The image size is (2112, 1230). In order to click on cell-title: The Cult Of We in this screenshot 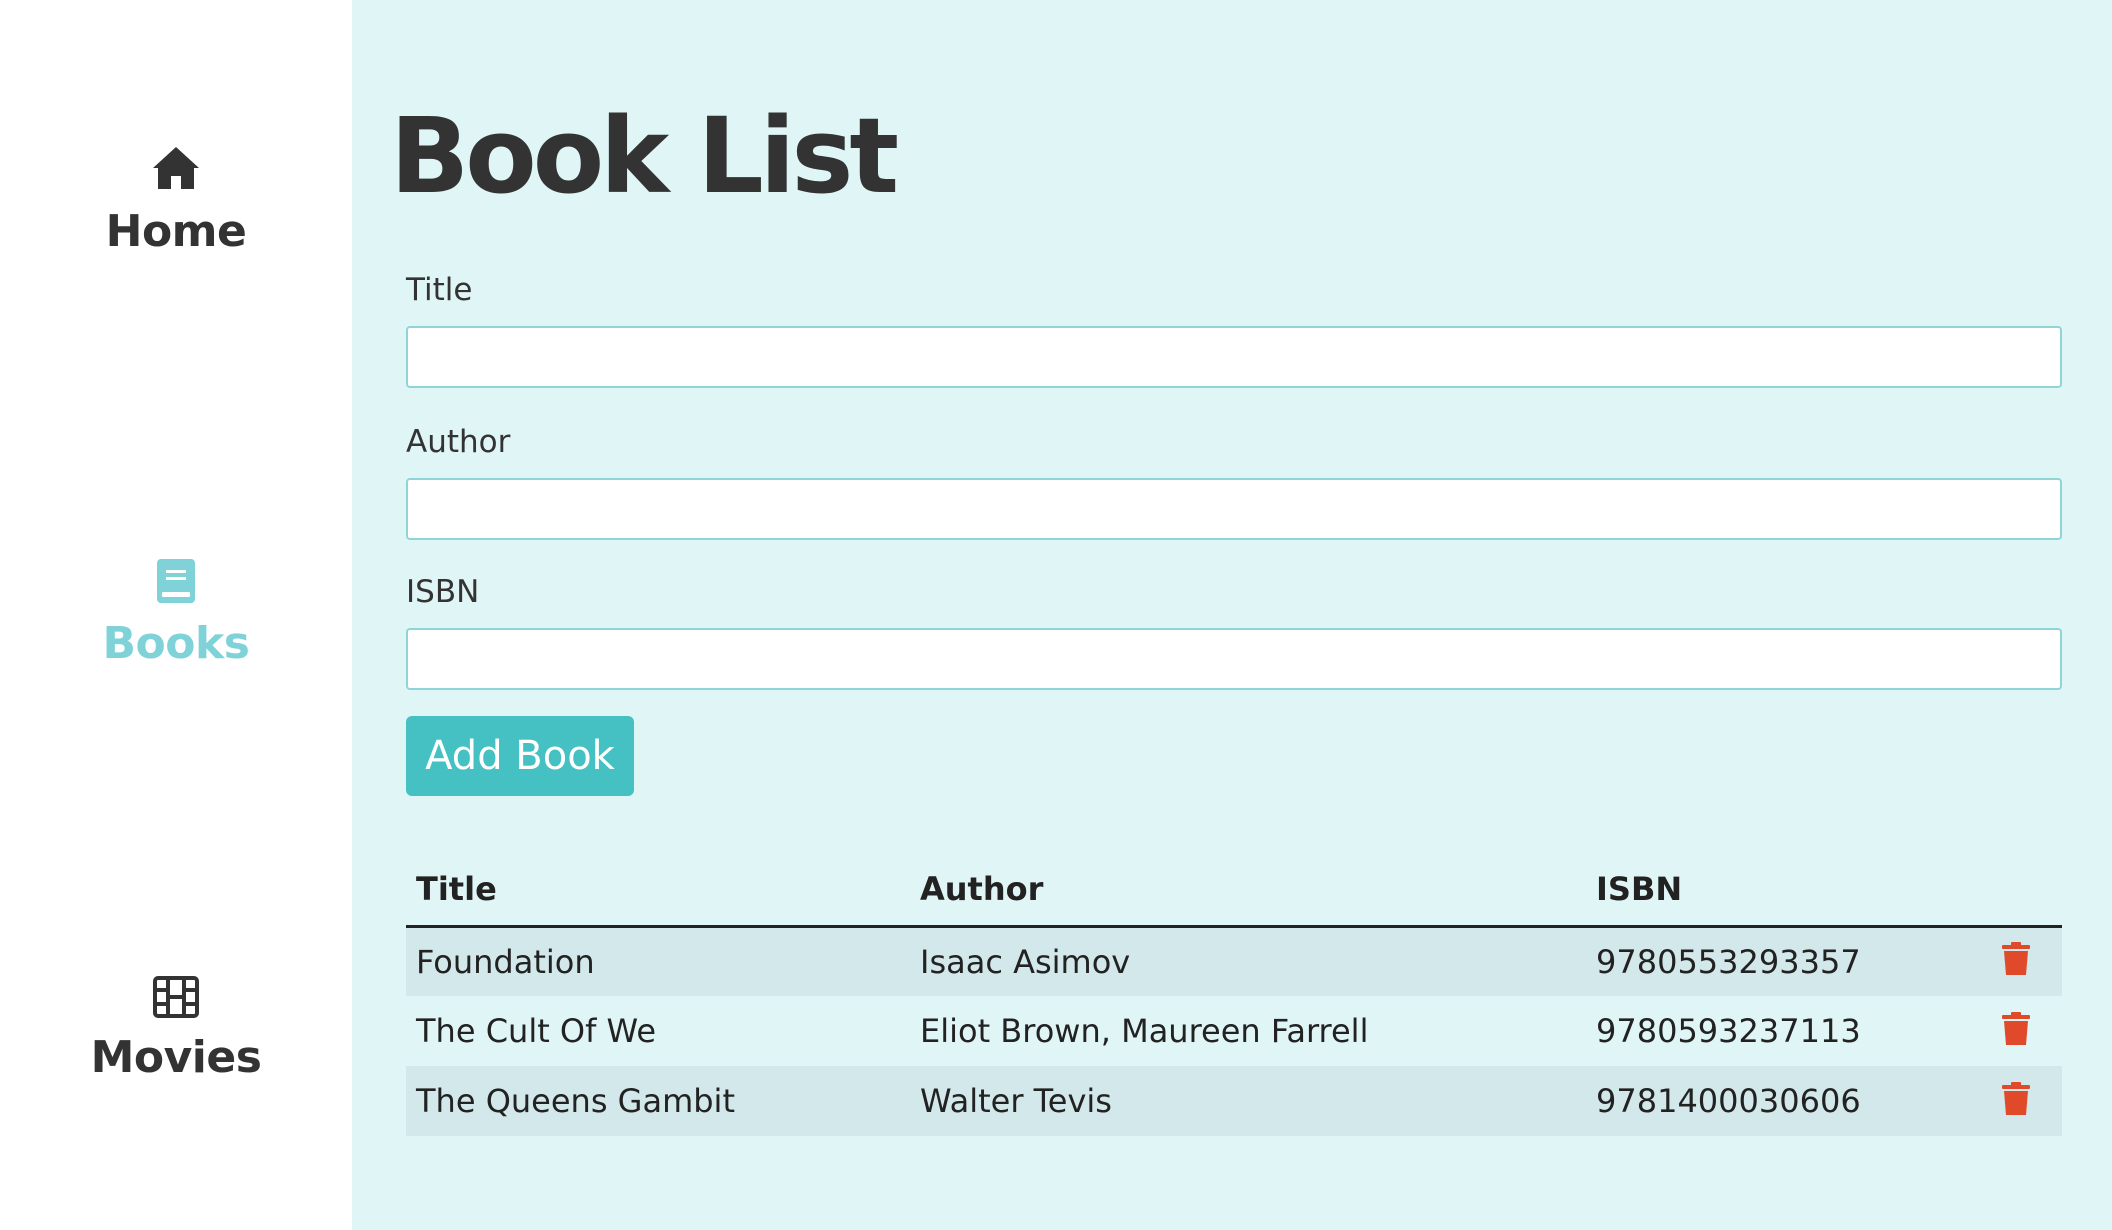, I will do `click(658, 1031)`.